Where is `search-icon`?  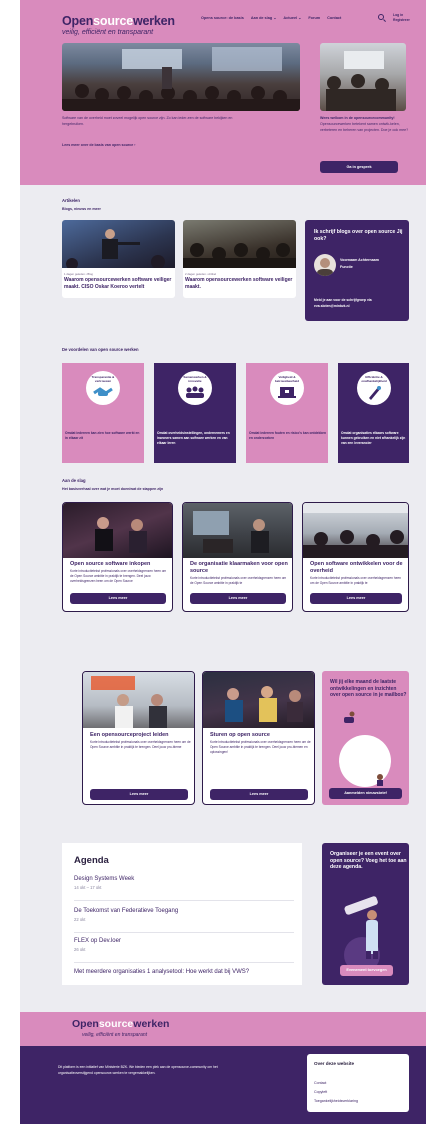
search-icon is located at coordinates (381, 17).